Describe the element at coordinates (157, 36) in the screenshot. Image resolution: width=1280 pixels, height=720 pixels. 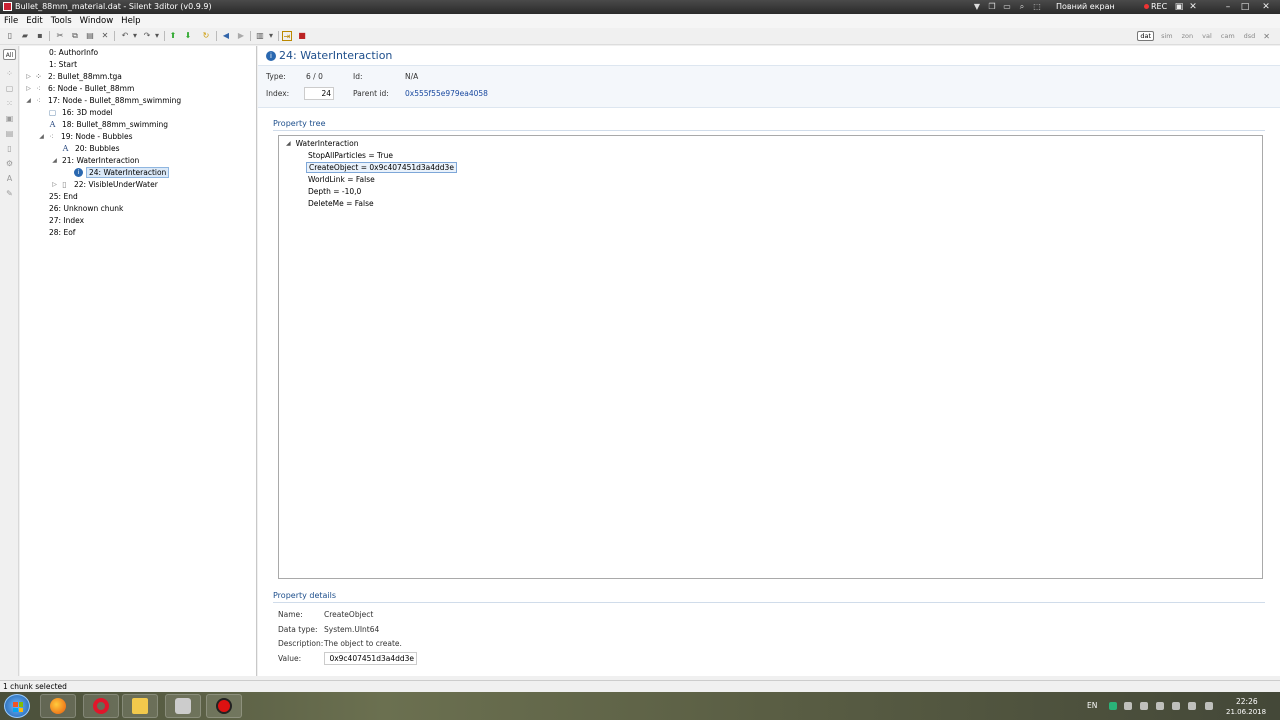
I see `redo-dropdown-icon: ▾` at that location.